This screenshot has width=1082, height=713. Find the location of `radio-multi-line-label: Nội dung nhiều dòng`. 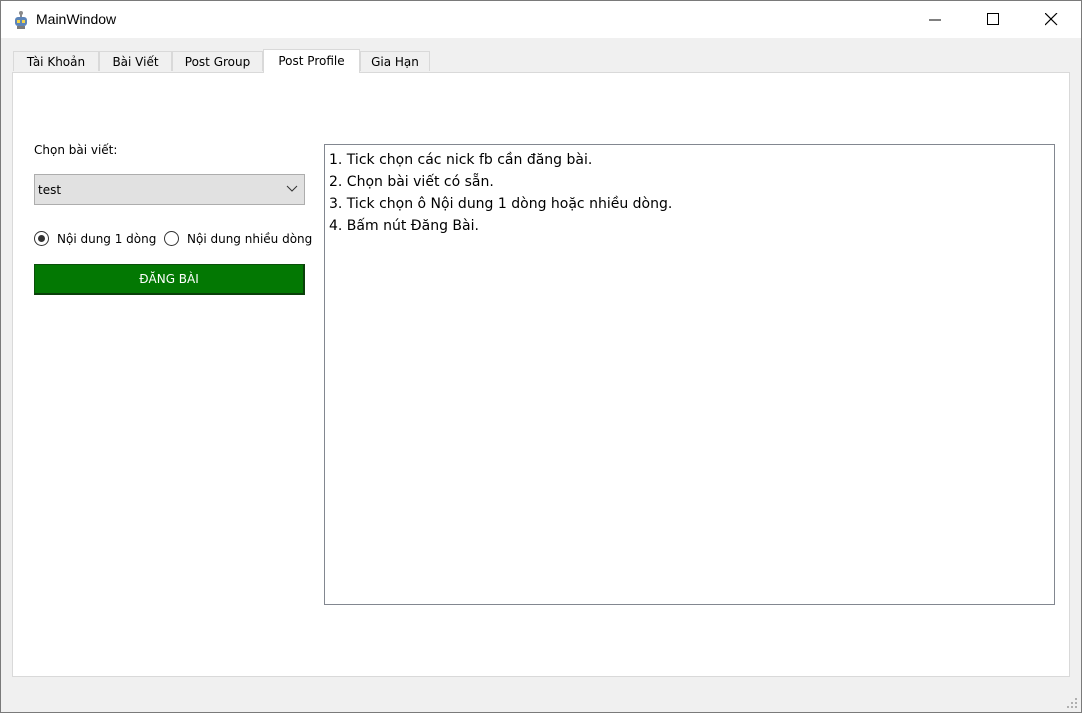

radio-multi-line-label: Nội dung nhiều dòng is located at coordinates (249, 239).